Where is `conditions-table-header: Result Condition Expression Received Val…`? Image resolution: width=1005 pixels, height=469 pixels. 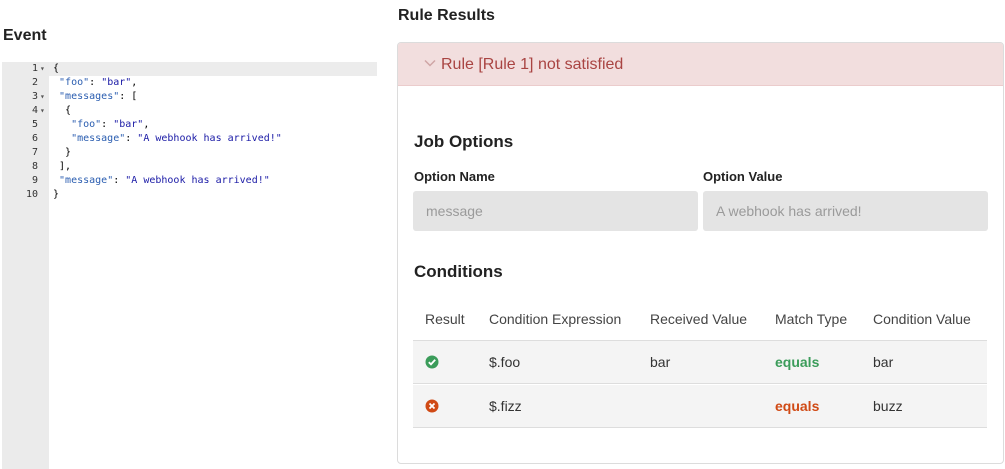
conditions-table-header: Result Condition Expression Received Val… is located at coordinates (700, 319).